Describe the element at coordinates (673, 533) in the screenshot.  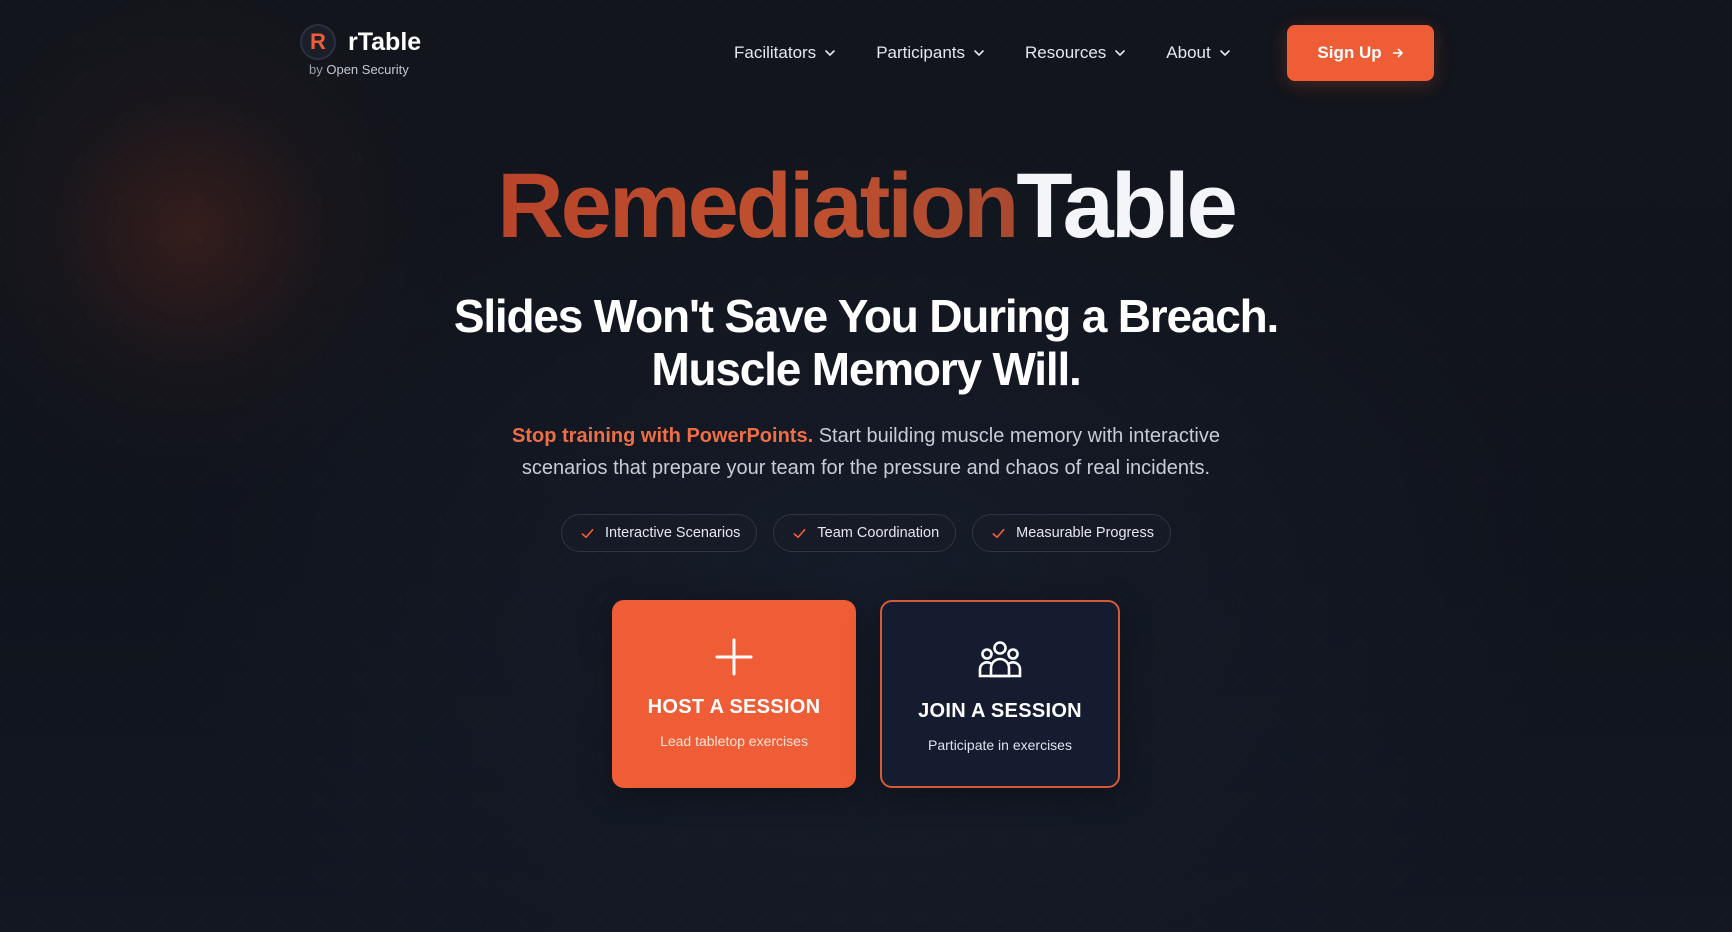
I see `feature-pill-label: Interactive Scenarios` at that location.